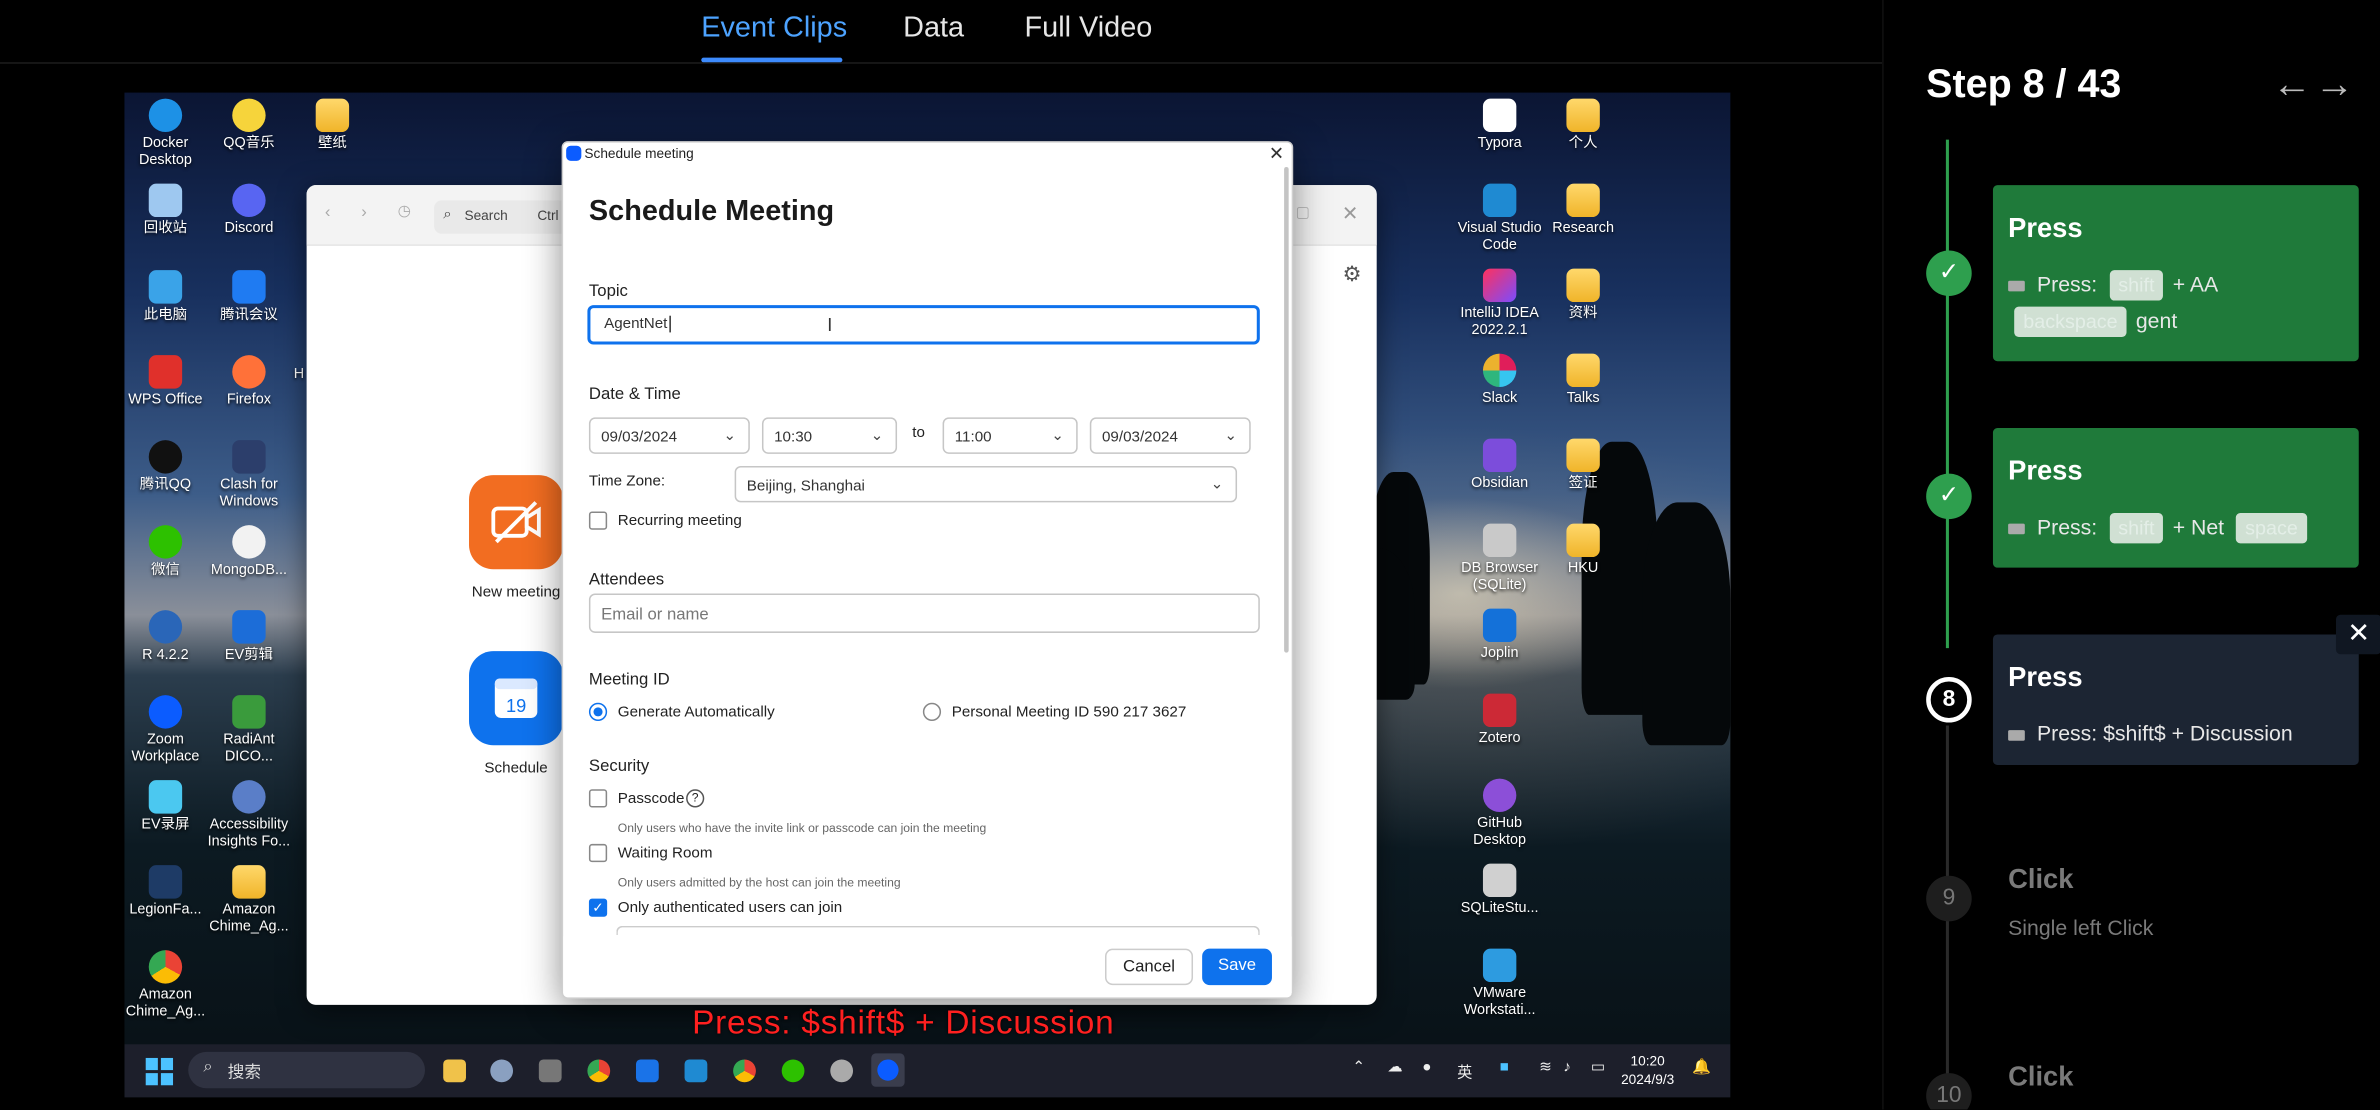  I want to click on file-explorer-icon, so click(454, 1071).